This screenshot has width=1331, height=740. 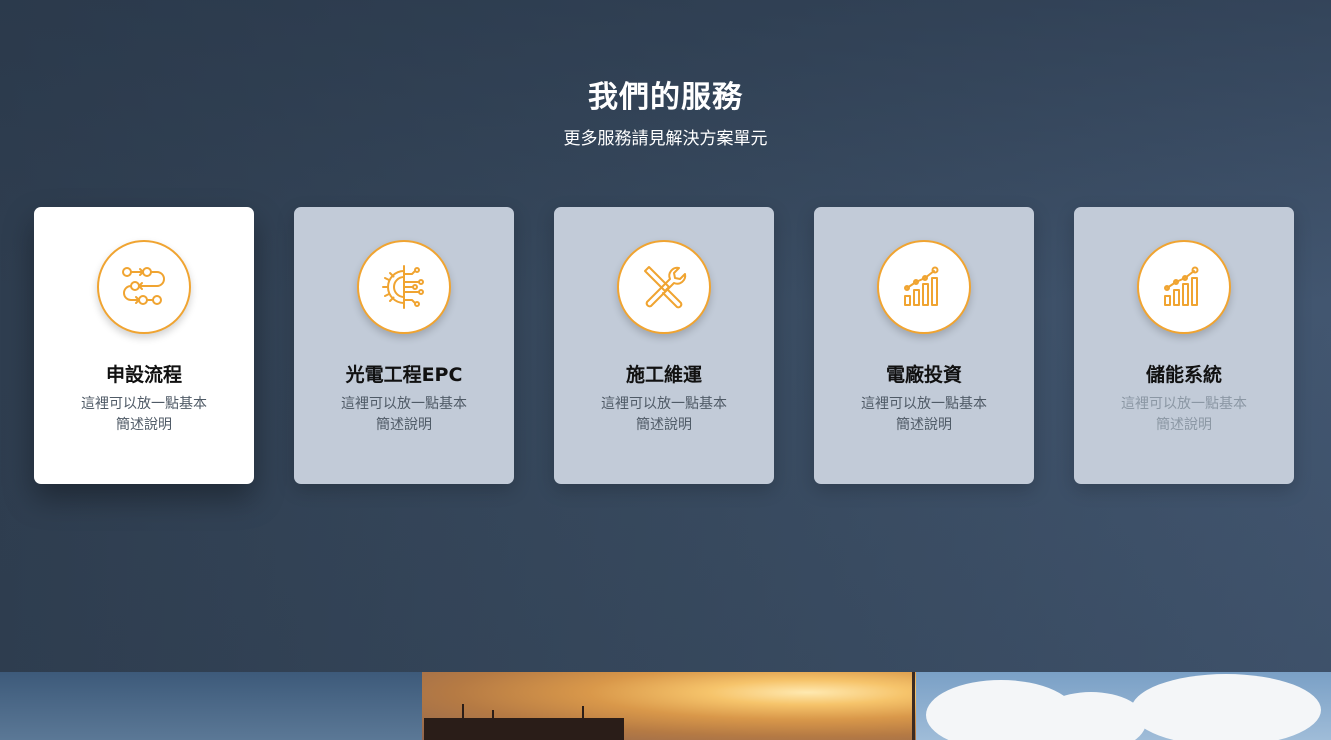 What do you see at coordinates (924, 345) in the screenshot?
I see `service-card-plant-investment: 電廠投資 這裡可以放一點基本 簡述說明` at bounding box center [924, 345].